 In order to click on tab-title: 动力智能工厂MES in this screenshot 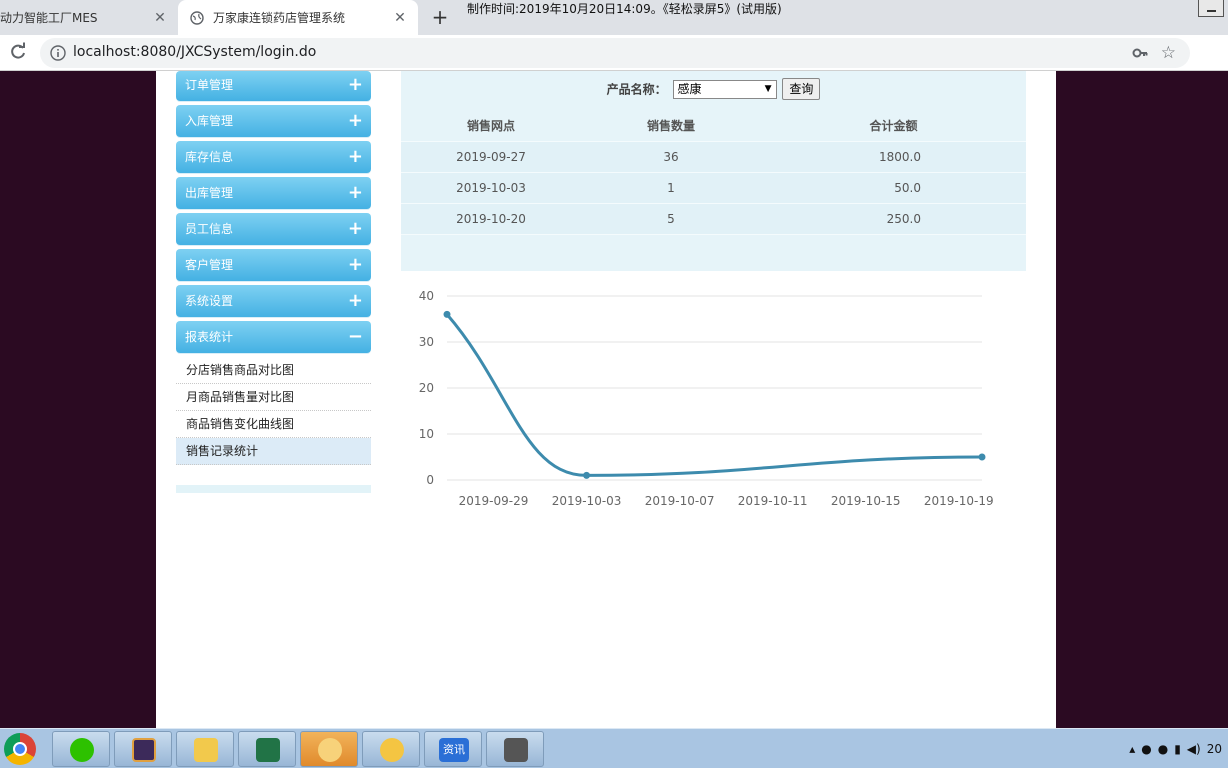, I will do `click(49, 18)`.